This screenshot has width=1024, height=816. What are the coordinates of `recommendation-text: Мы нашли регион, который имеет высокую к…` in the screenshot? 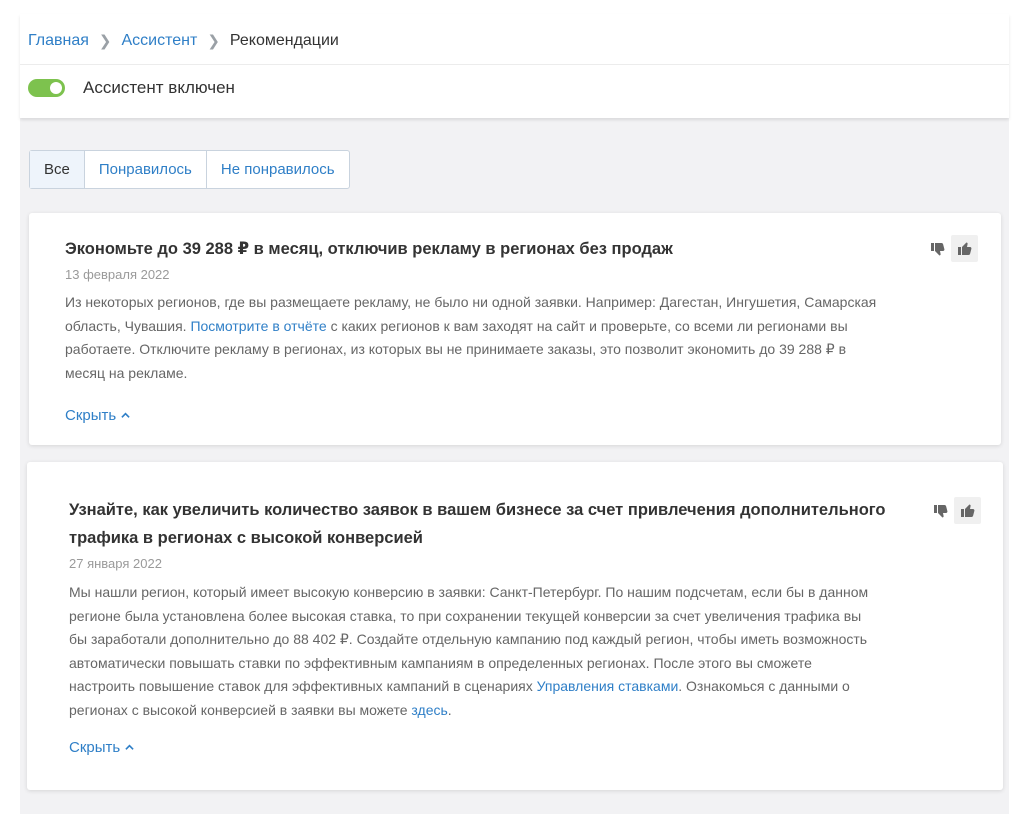 It's located at (469, 651).